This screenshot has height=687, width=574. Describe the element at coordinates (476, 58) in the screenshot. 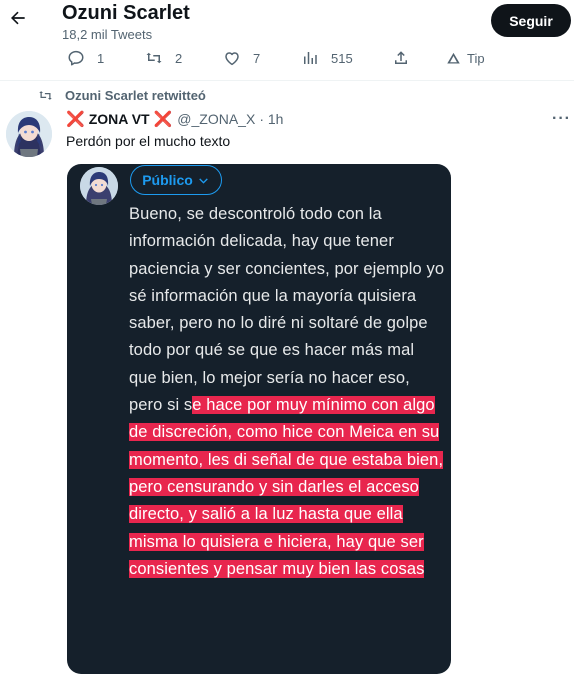

I see `tip-label: Tip` at that location.